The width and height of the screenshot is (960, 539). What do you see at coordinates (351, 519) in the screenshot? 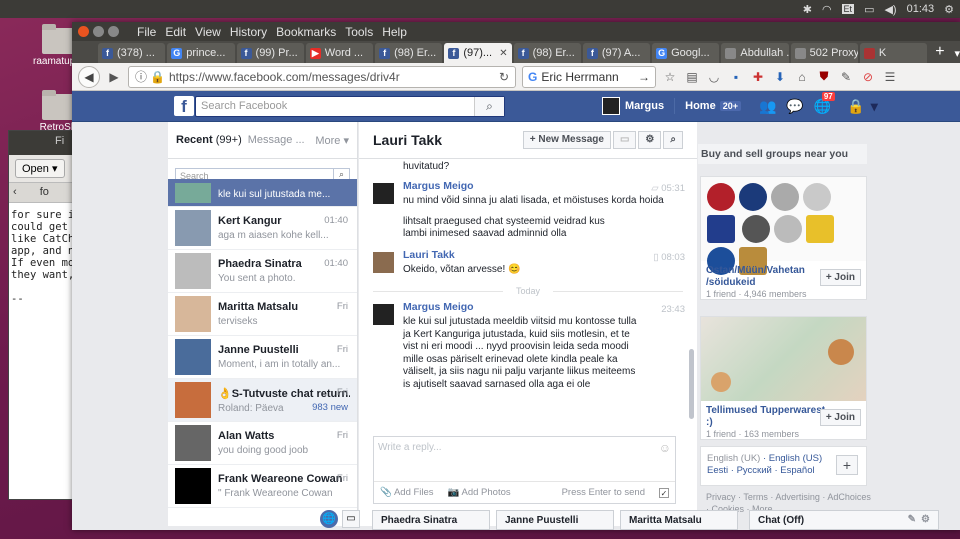
I see `chat-icon: ▭` at bounding box center [351, 519].